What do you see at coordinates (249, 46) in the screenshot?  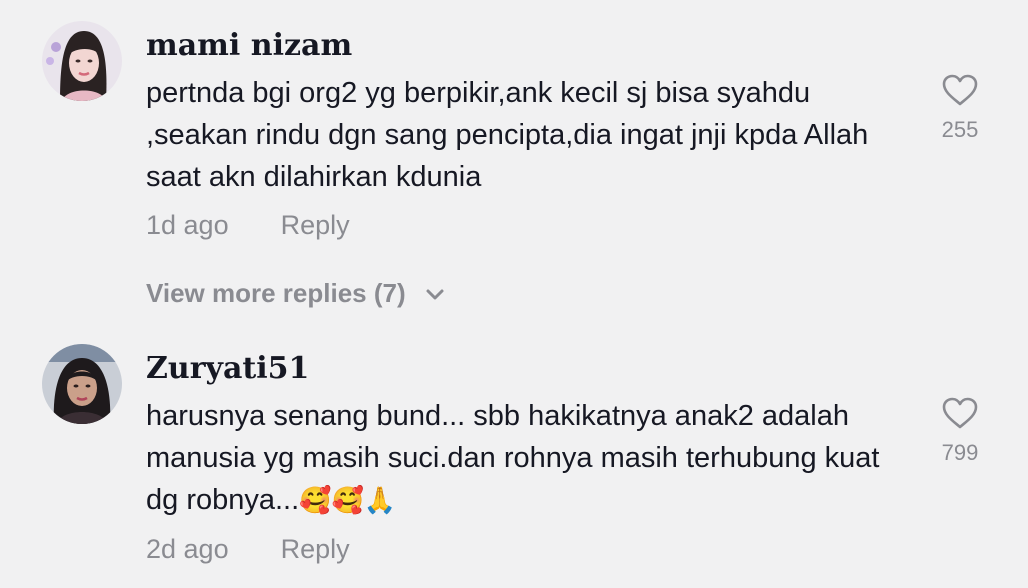 I see `username: mami nizam` at bounding box center [249, 46].